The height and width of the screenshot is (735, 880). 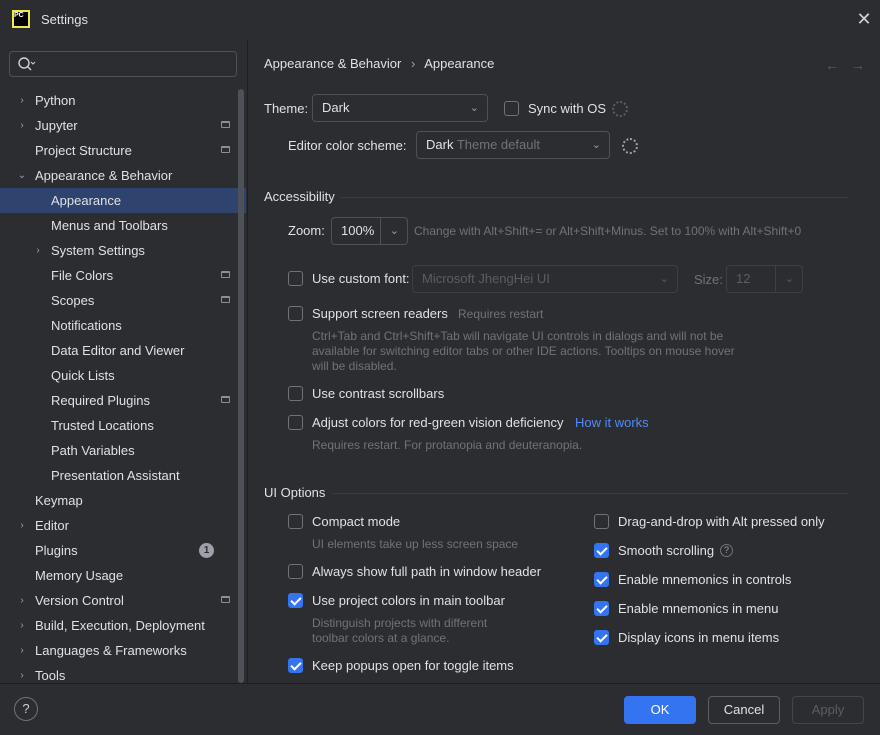 What do you see at coordinates (109, 225) in the screenshot?
I see `sidebar-item-label: Menus and Toolbars` at bounding box center [109, 225].